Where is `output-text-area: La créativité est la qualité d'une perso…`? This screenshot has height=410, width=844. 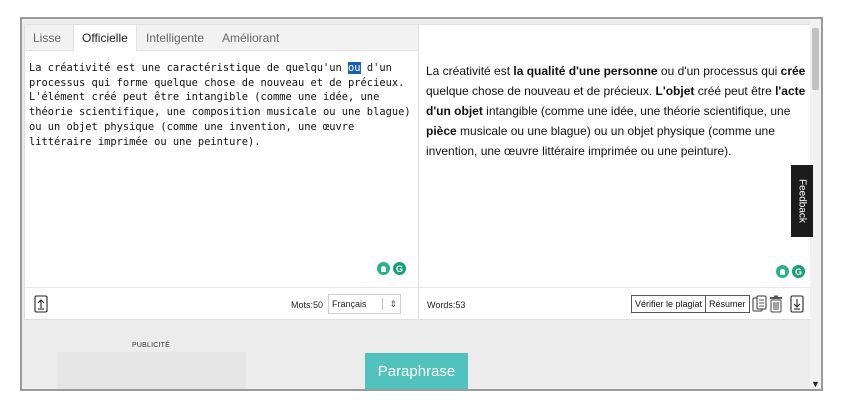
output-text-area: La créativité est la qualité d'une perso… is located at coordinates (617, 111).